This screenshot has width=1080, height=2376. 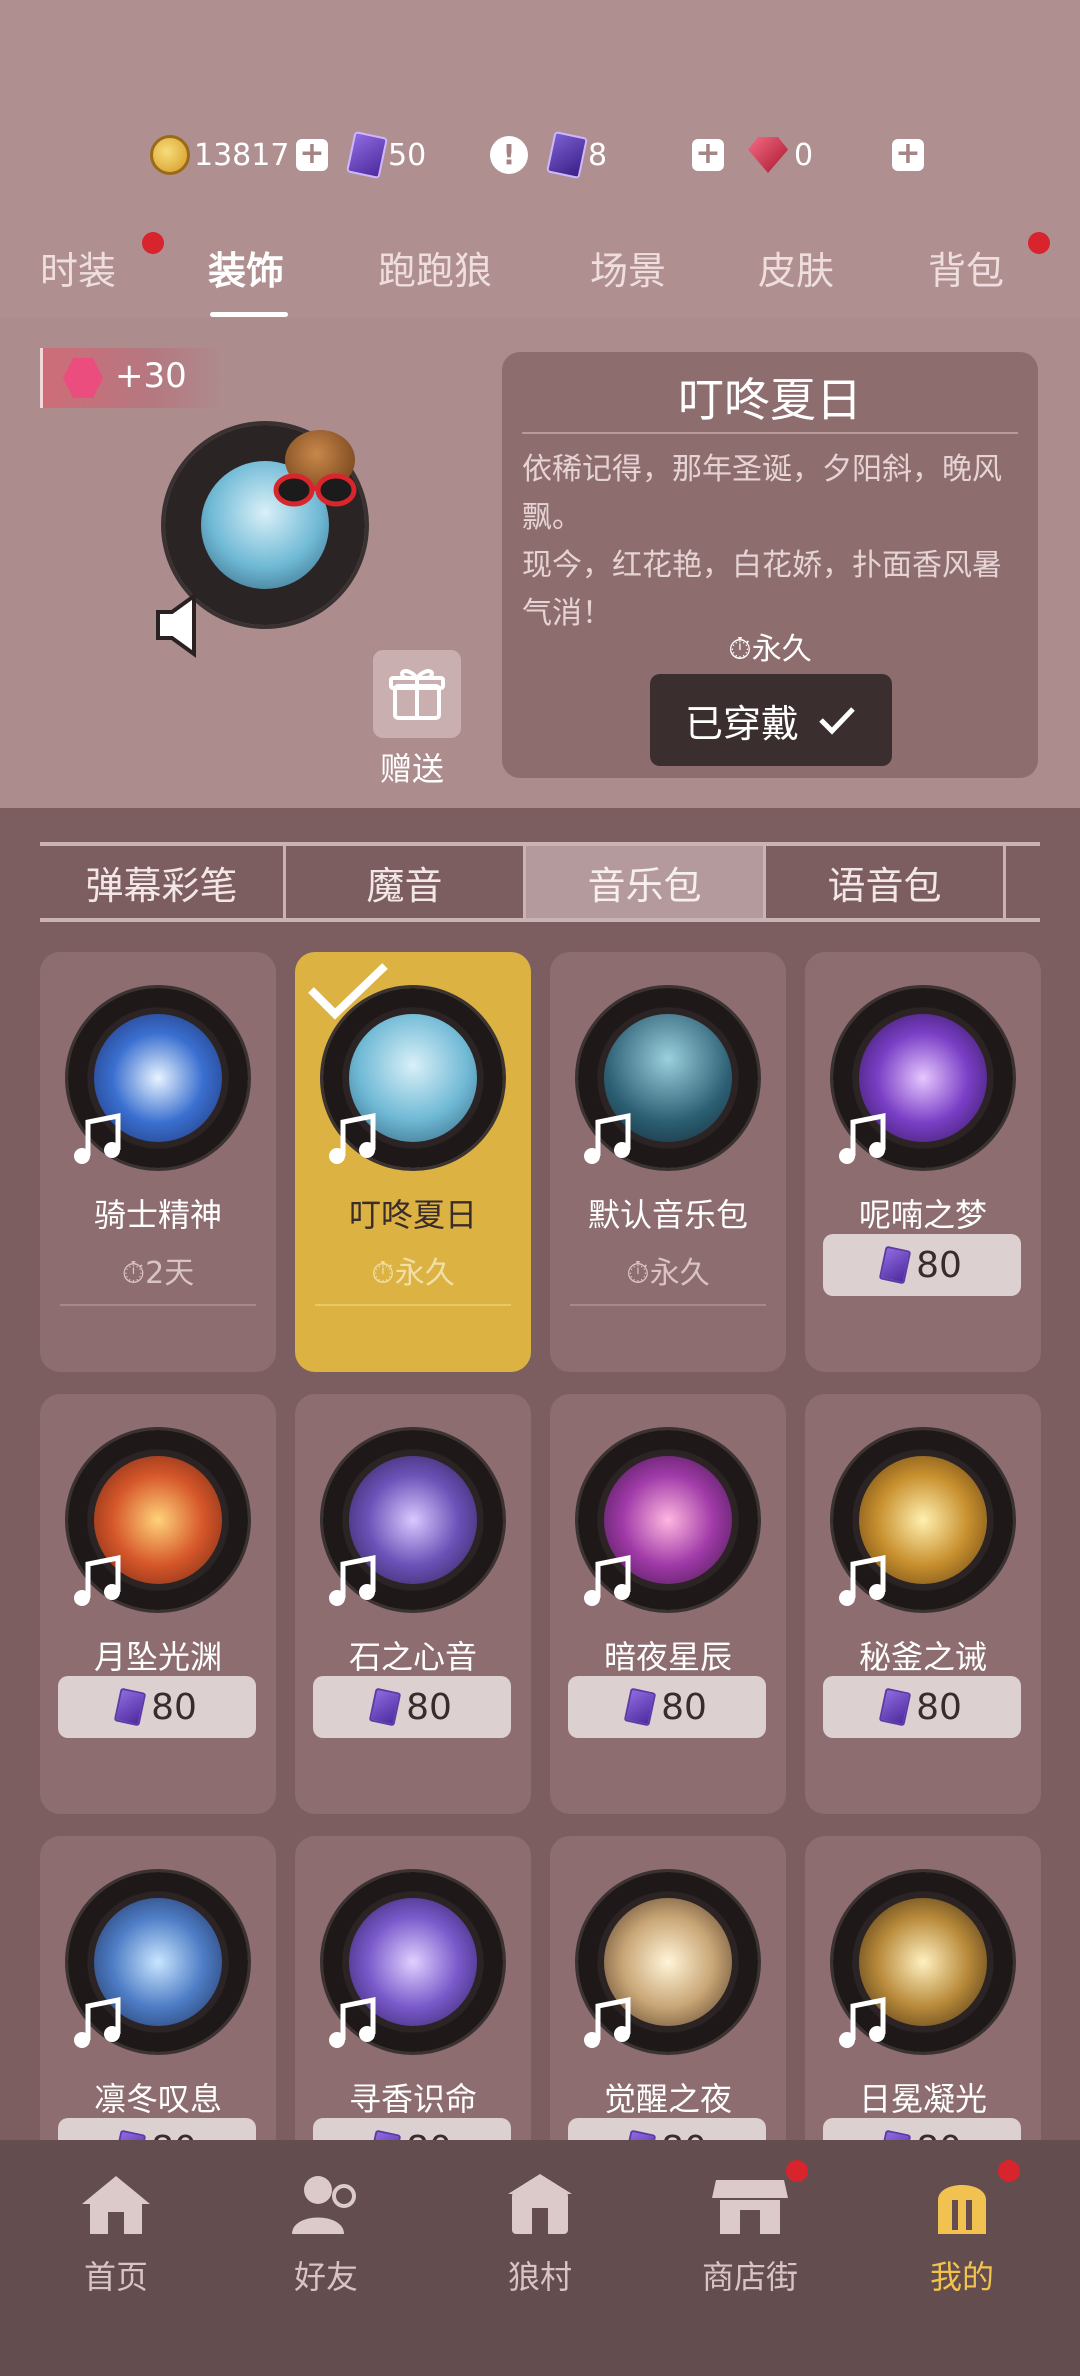 What do you see at coordinates (412, 1657) in the screenshot?
I see `item-name: 石之心音` at bounding box center [412, 1657].